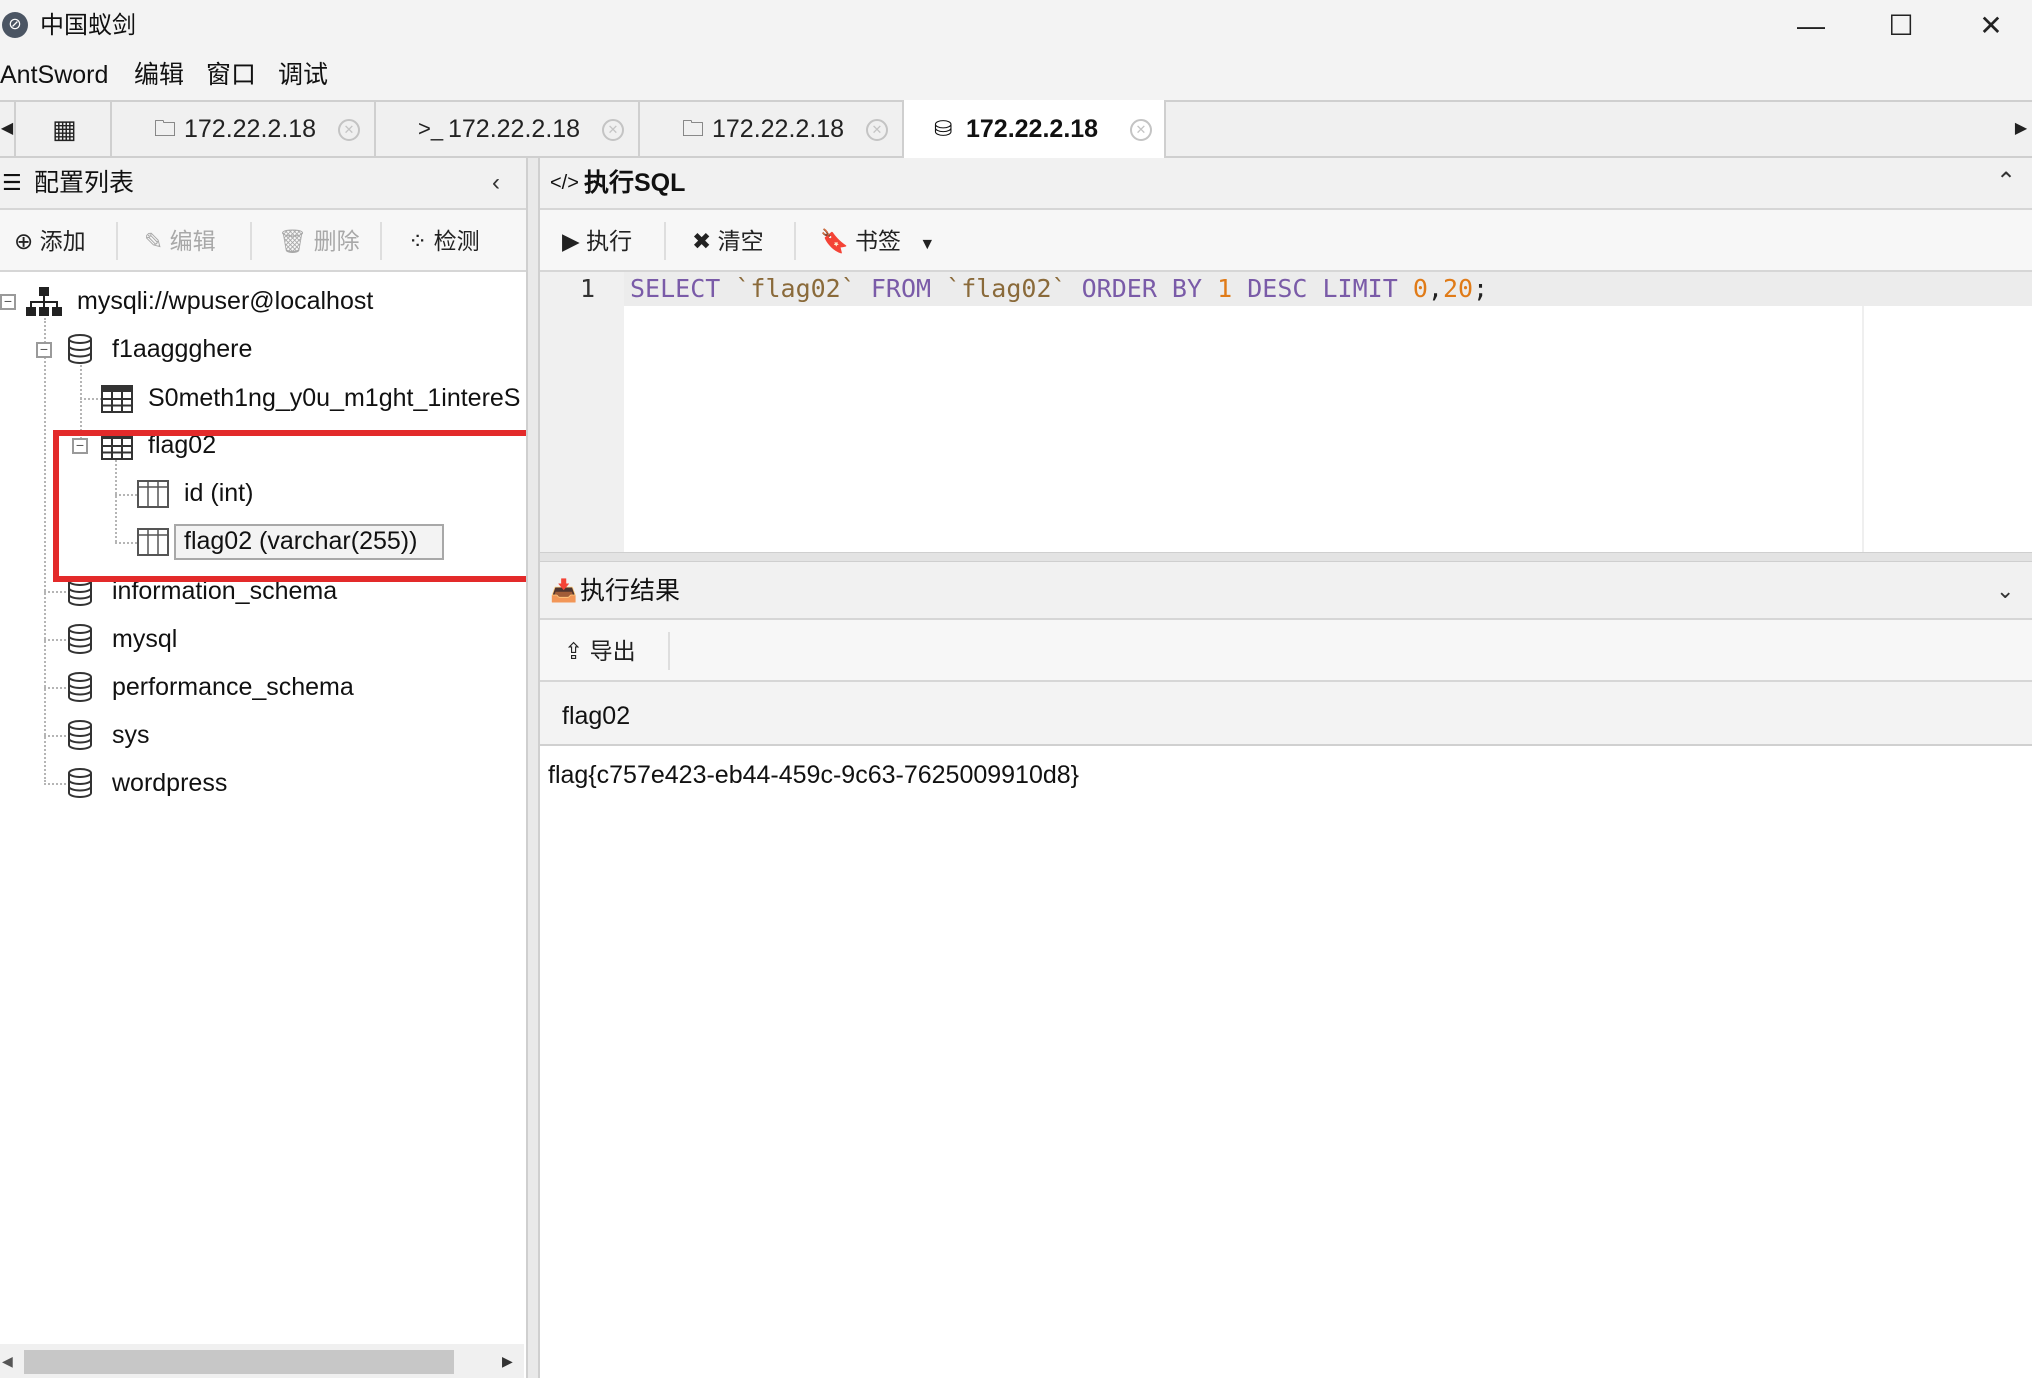 The height and width of the screenshot is (1378, 2032). I want to click on scroll-right-icon: ▶, so click(507, 1361).